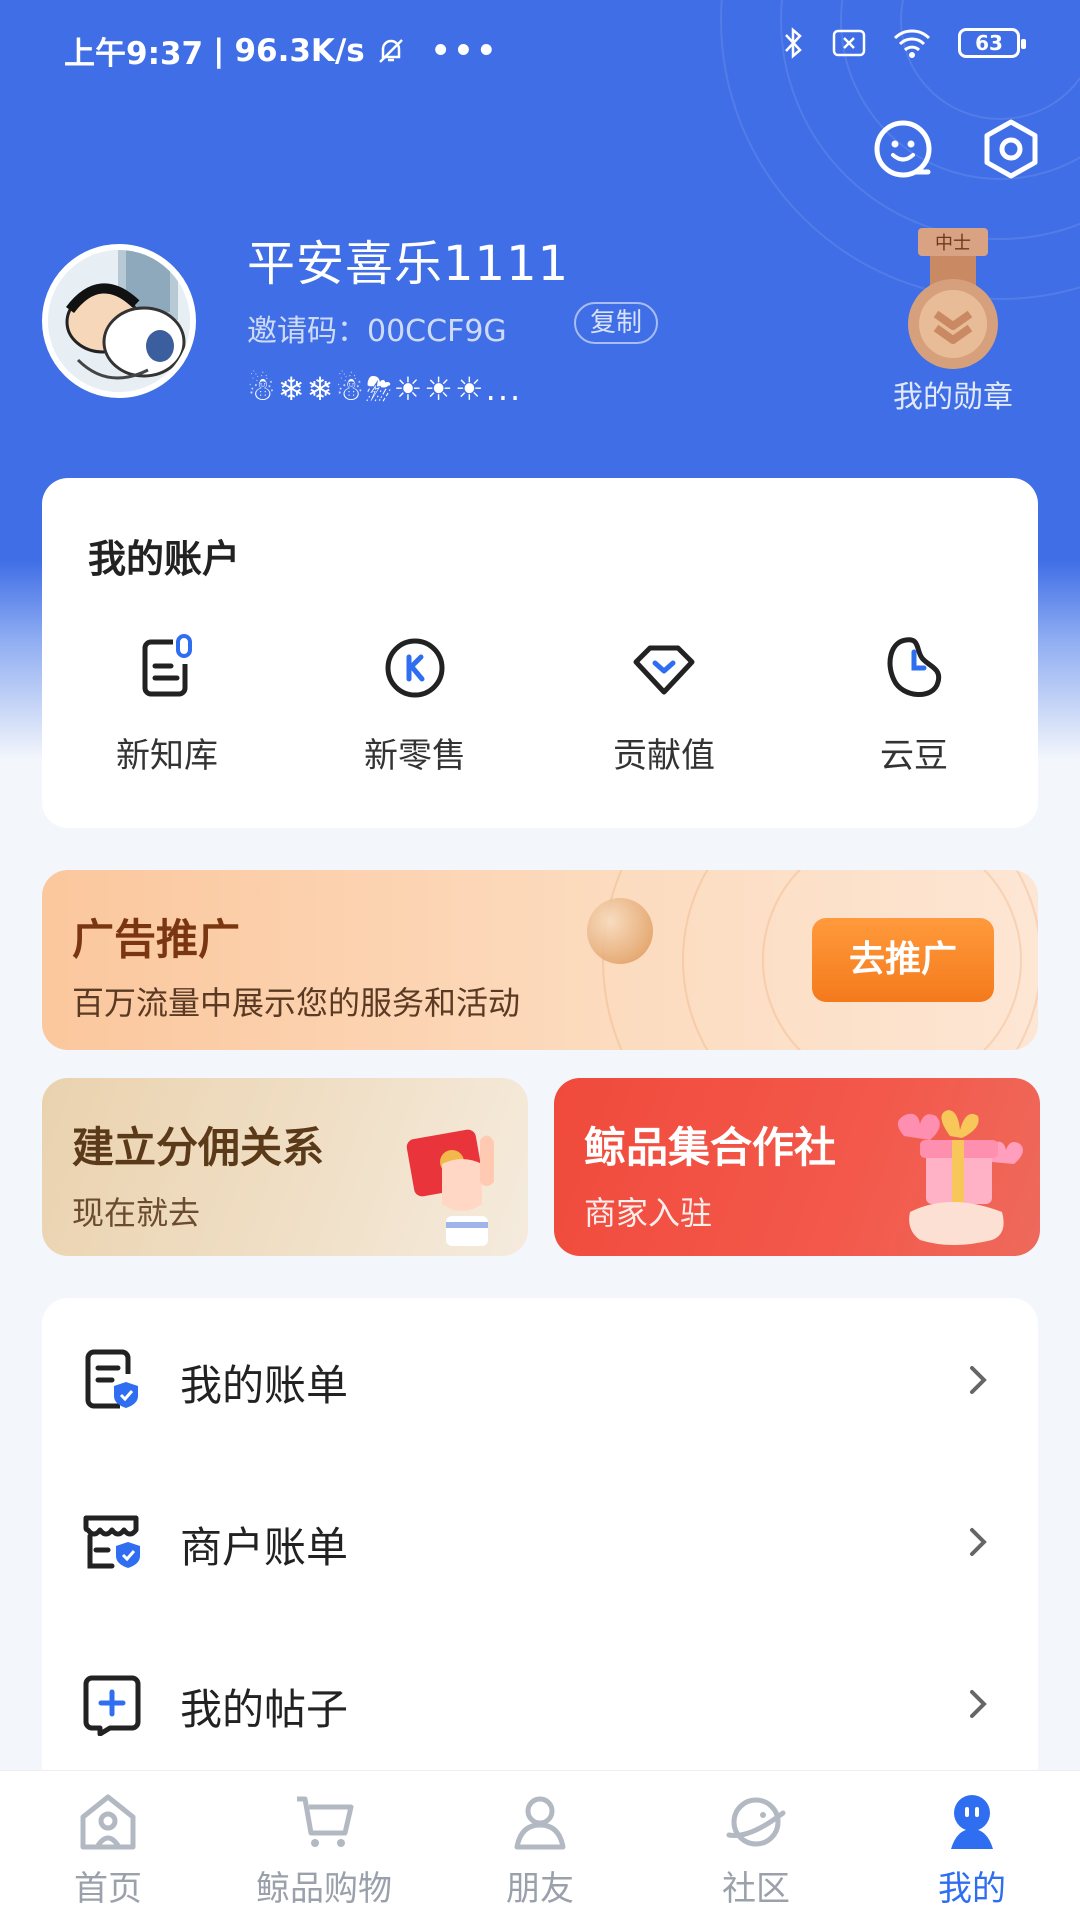 The width and height of the screenshot is (1080, 1920). I want to click on menu-item-my-posts: 我的帖子, so click(540, 1702).